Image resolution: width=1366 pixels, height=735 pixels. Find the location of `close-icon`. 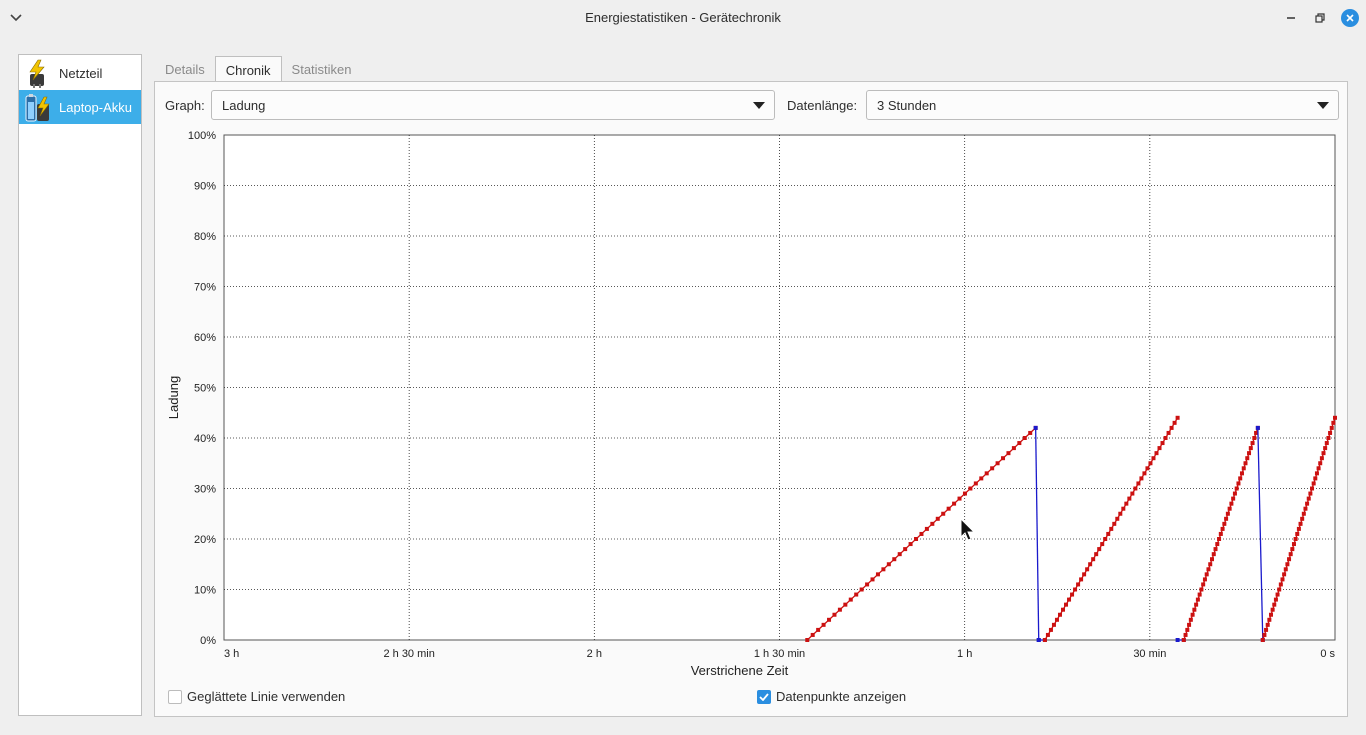

close-icon is located at coordinates (1350, 18).